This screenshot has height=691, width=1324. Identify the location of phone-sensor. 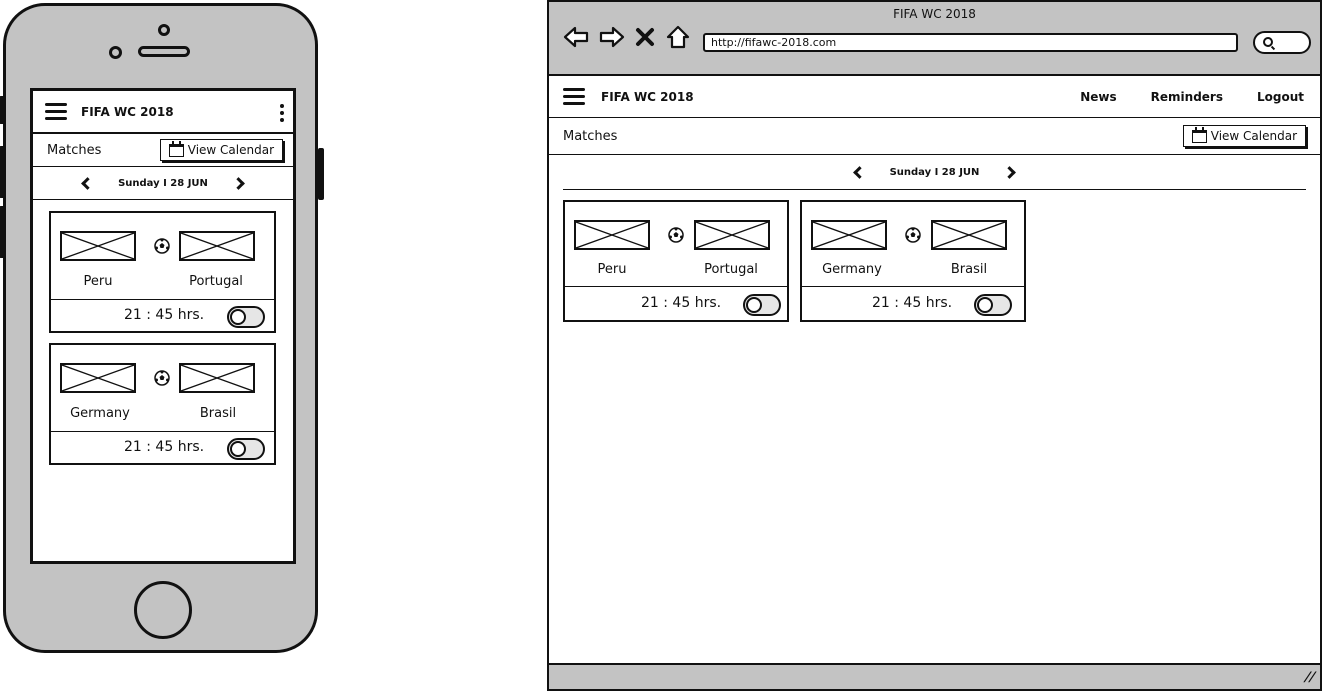
(115, 52).